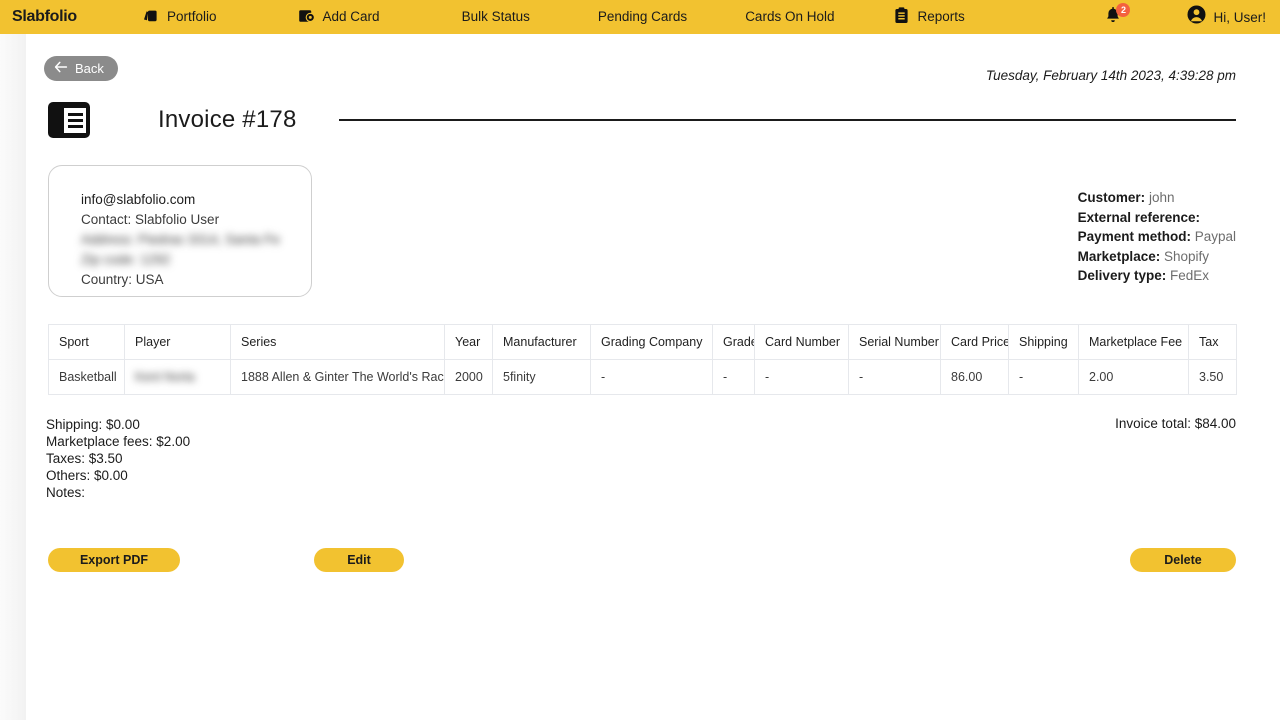 This screenshot has width=1280, height=720. Describe the element at coordinates (351, 17) in the screenshot. I see `nav-label-add-card: Add Card` at that location.